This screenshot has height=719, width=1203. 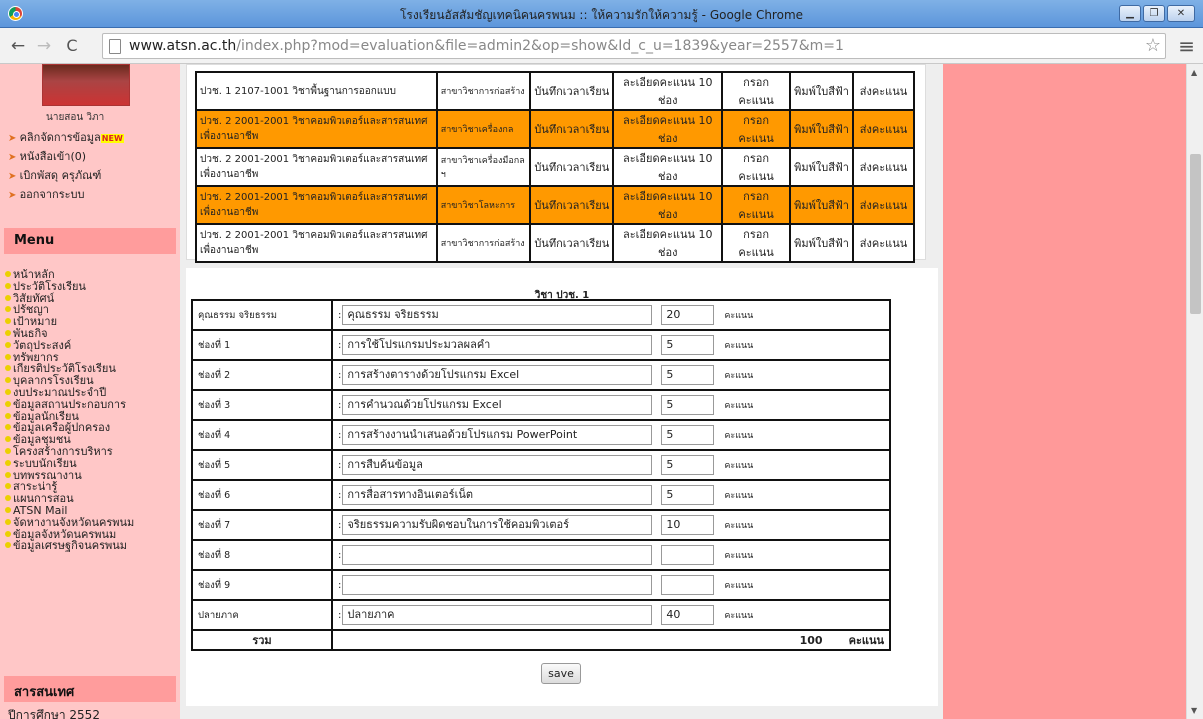 What do you see at coordinates (1194, 72) in the screenshot?
I see `scroll-up-icon: ▲` at bounding box center [1194, 72].